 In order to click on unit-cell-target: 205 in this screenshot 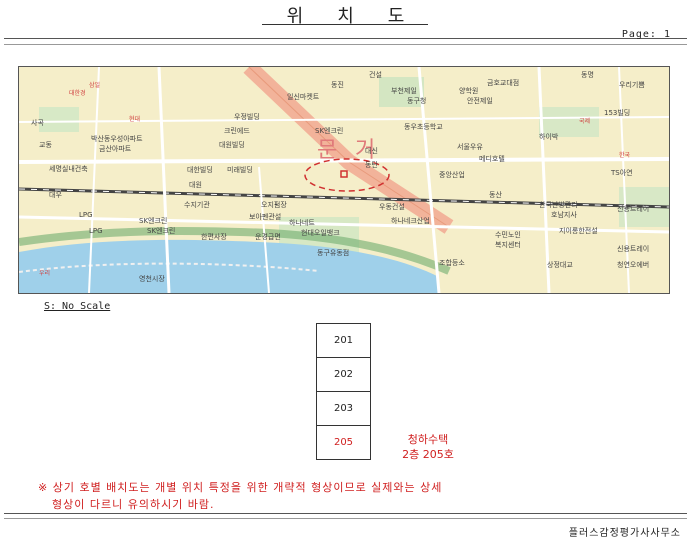, I will do `click(343, 442)`.